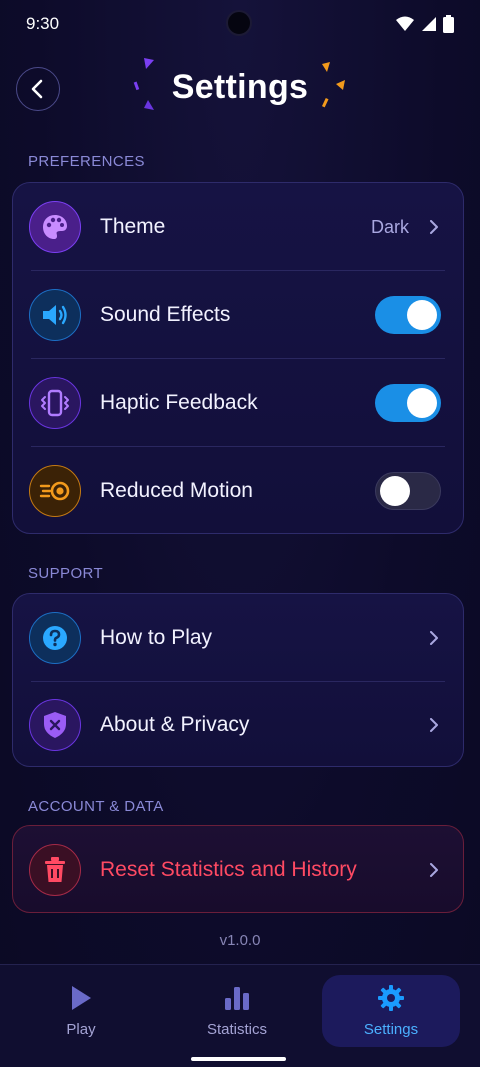  What do you see at coordinates (179, 402) in the screenshot?
I see `haptic-feedback-label: Haptic Feedback` at bounding box center [179, 402].